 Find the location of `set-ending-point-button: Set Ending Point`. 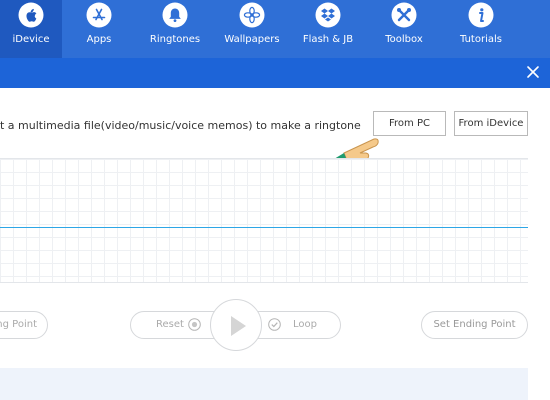

set-ending-point-button: Set Ending Point is located at coordinates (474, 325).